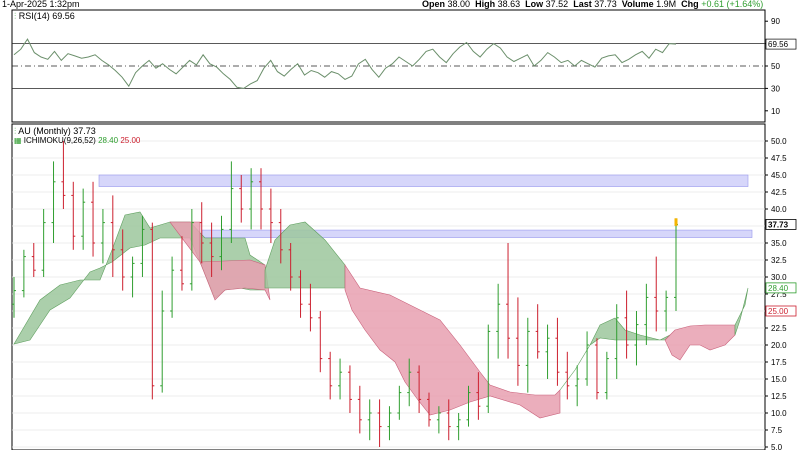 Image resolution: width=800 pixels, height=450 pixels. Describe the element at coordinates (775, 21) in the screenshot. I see `rsi-tick-label: 90` at that location.